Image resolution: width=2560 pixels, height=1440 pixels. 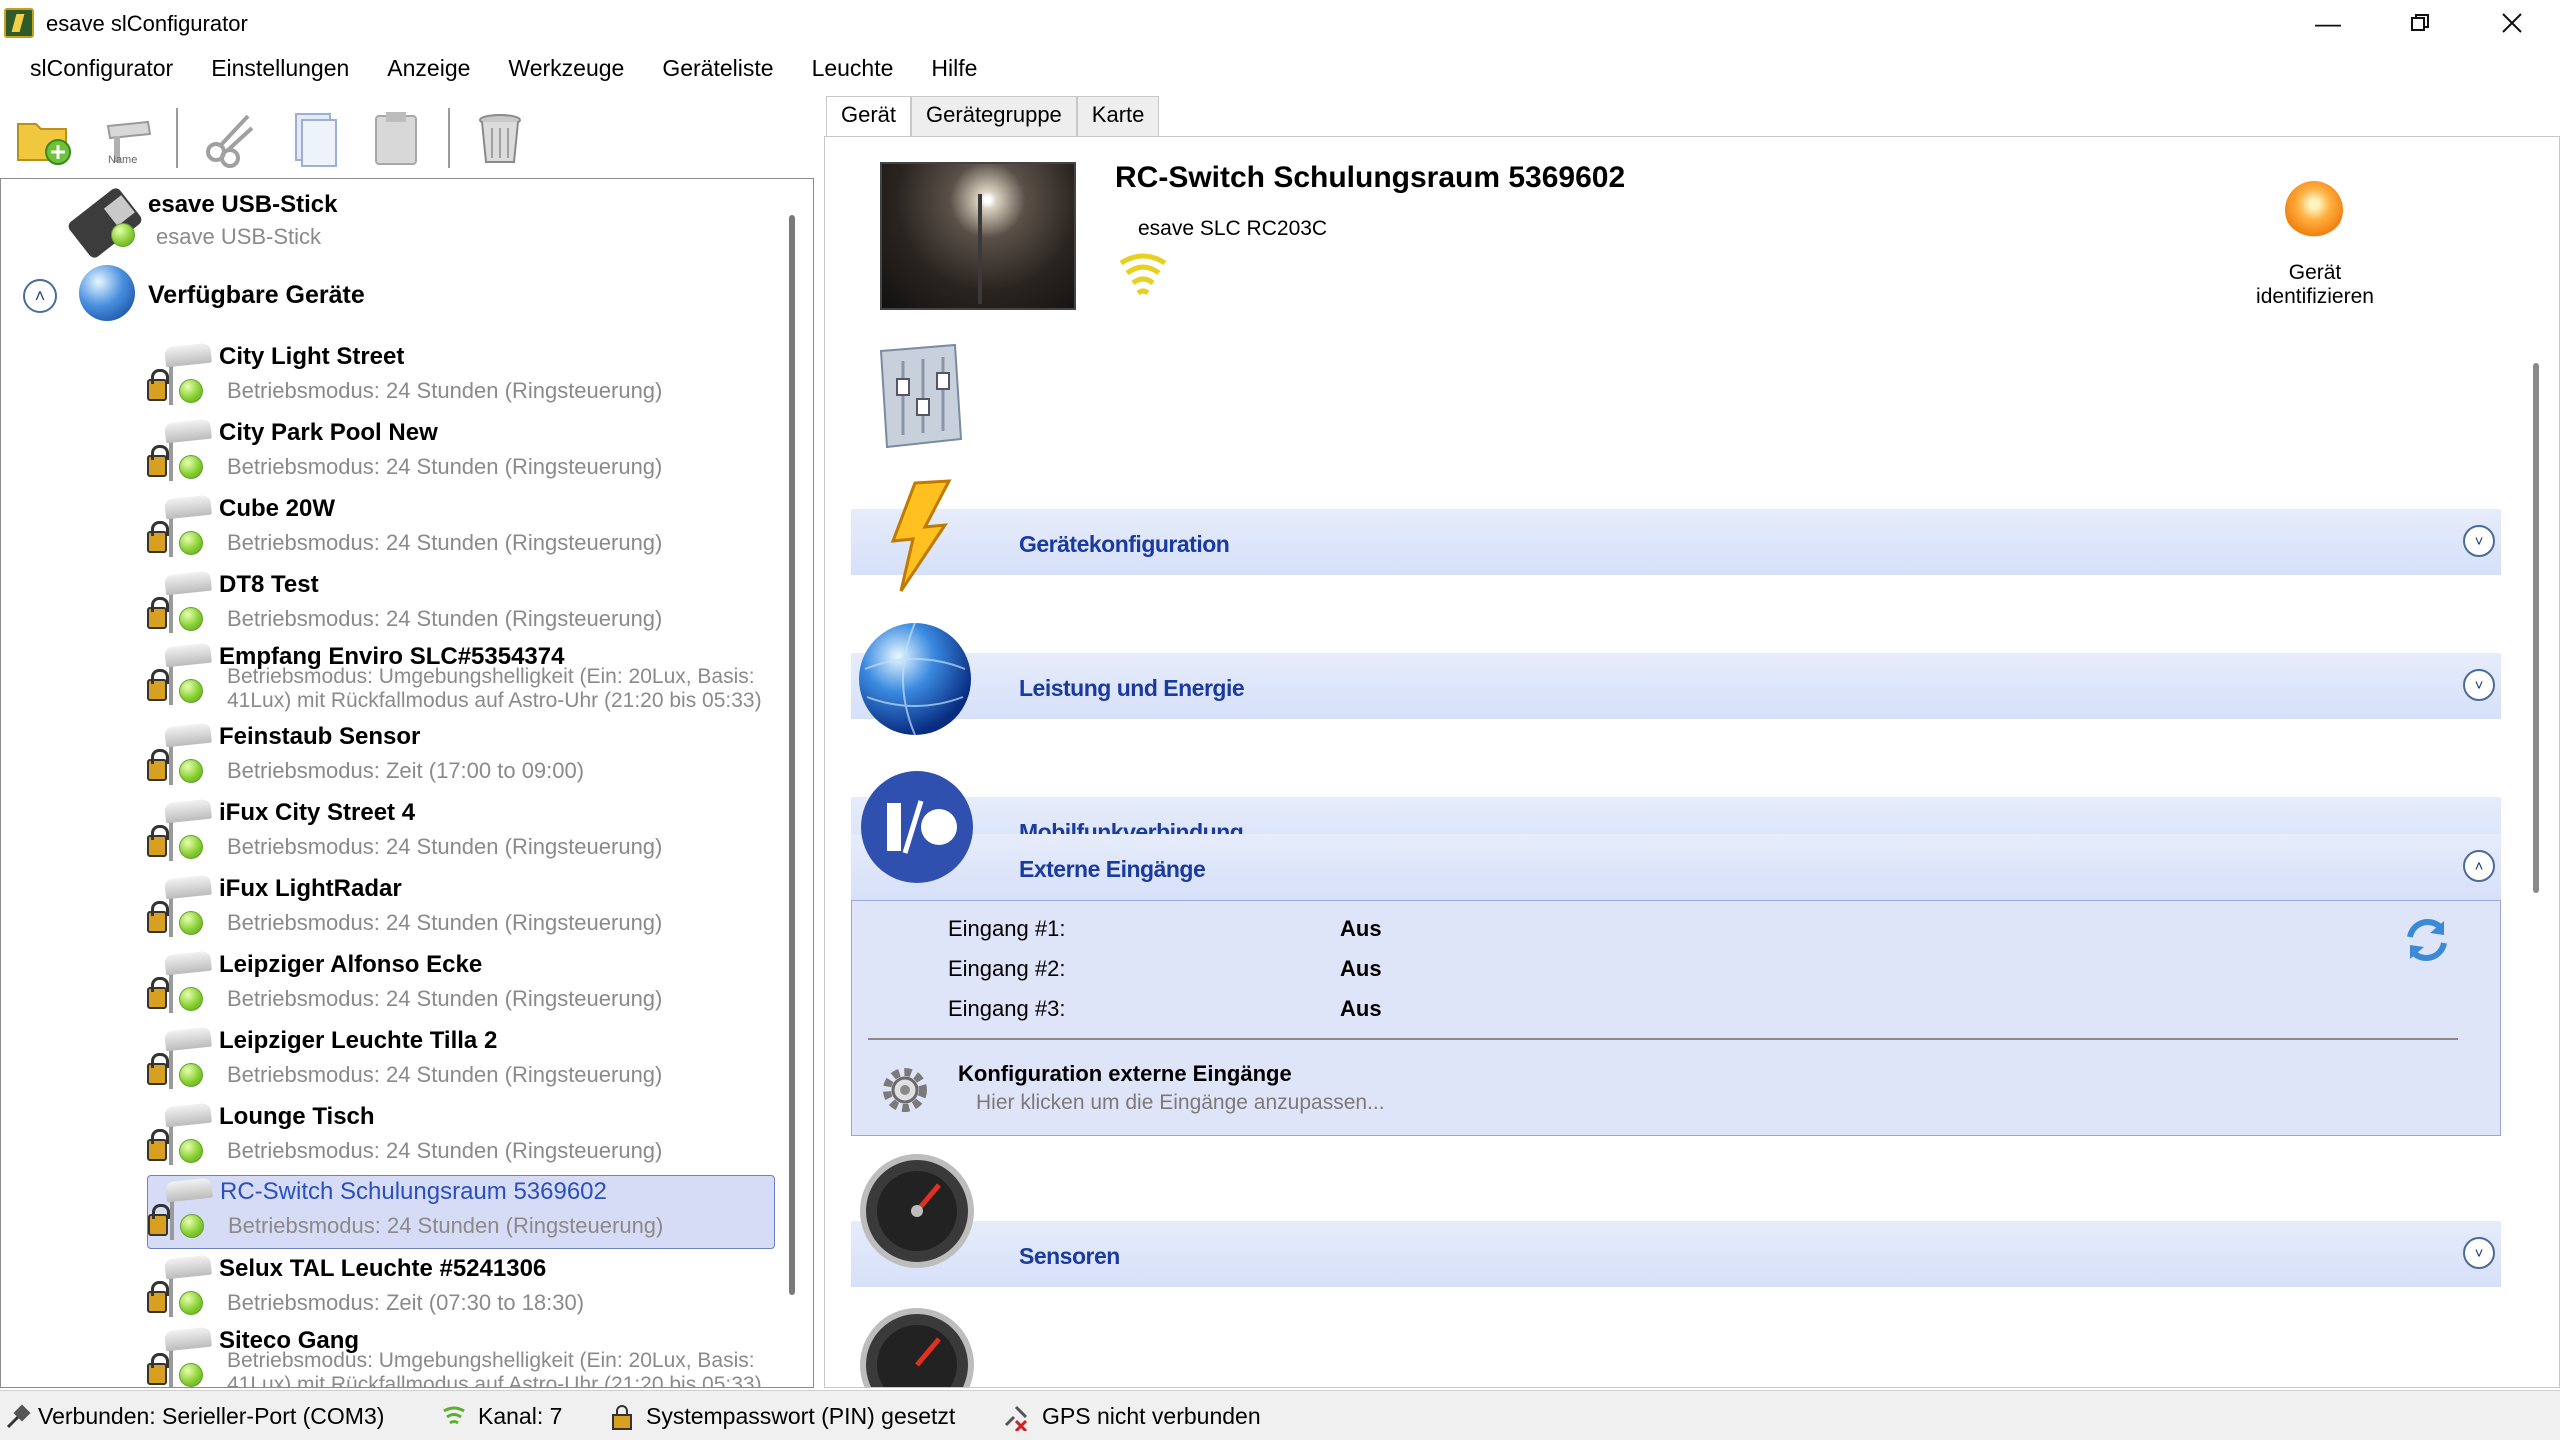 I want to click on title-bar: esave slConfigurator —, so click(x=1280, y=23).